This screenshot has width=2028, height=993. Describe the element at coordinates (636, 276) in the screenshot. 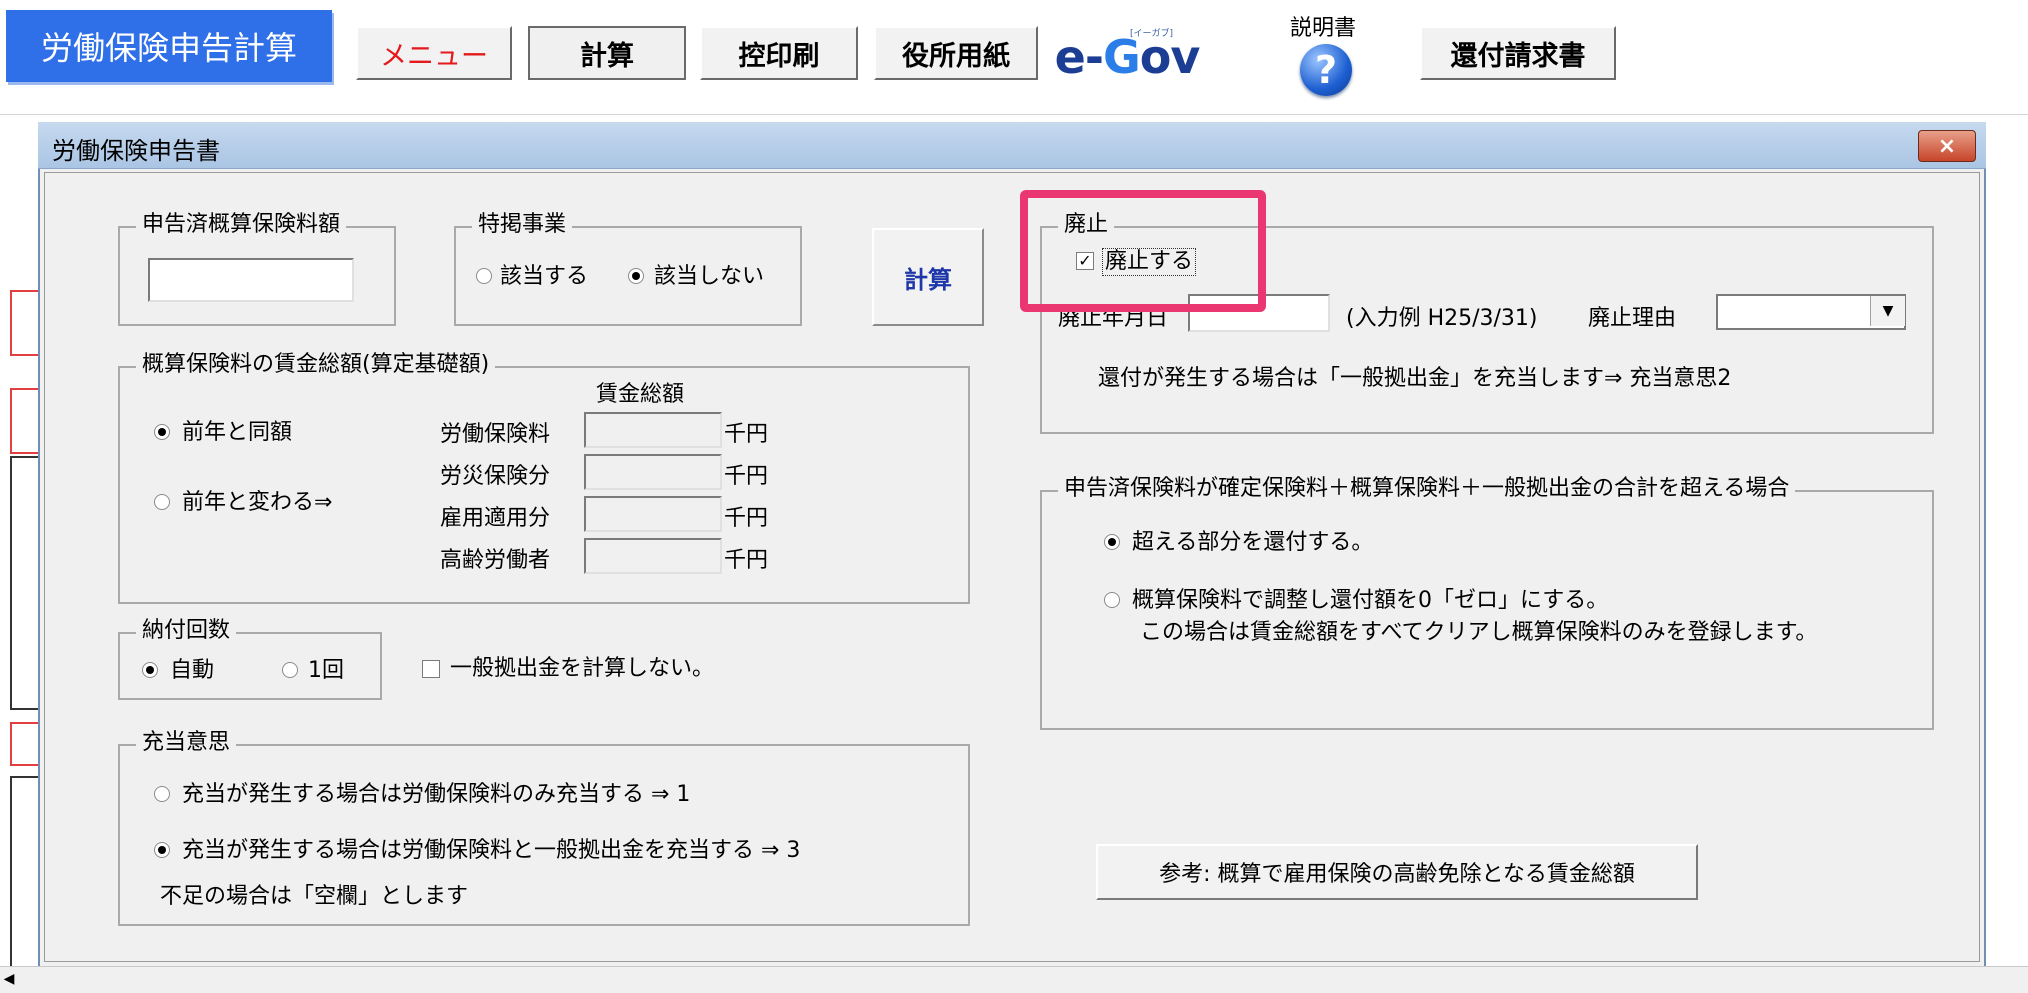

I see `special-no-radio` at that location.